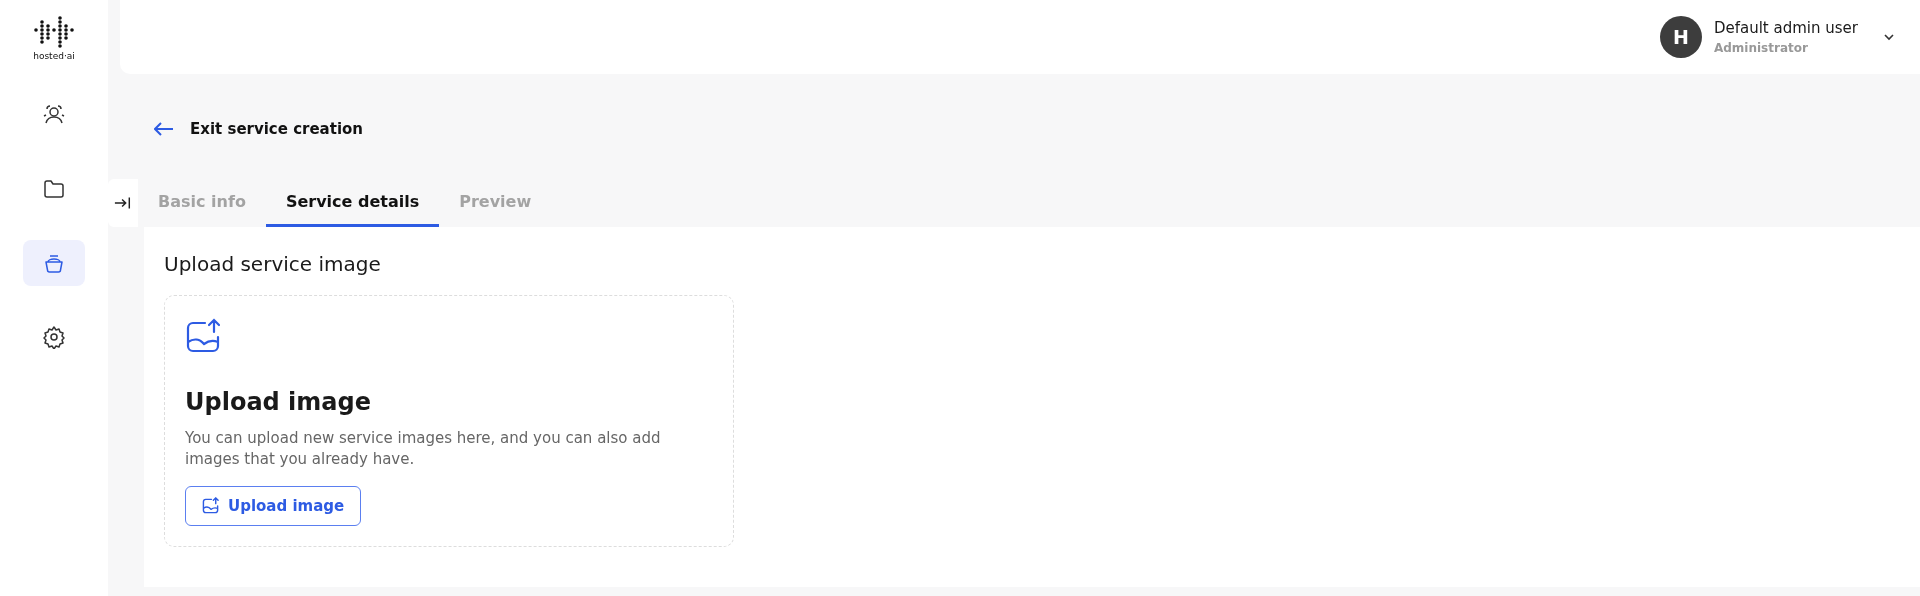 The image size is (1920, 596). Describe the element at coordinates (1761, 49) in the screenshot. I see `user-role: Administrator` at that location.